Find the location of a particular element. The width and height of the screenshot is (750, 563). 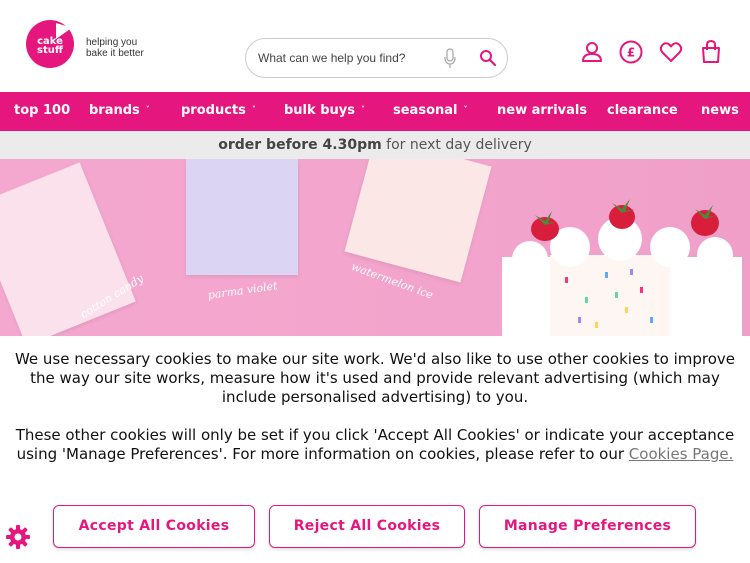

nav-products: products ˅ is located at coordinates (218, 111).